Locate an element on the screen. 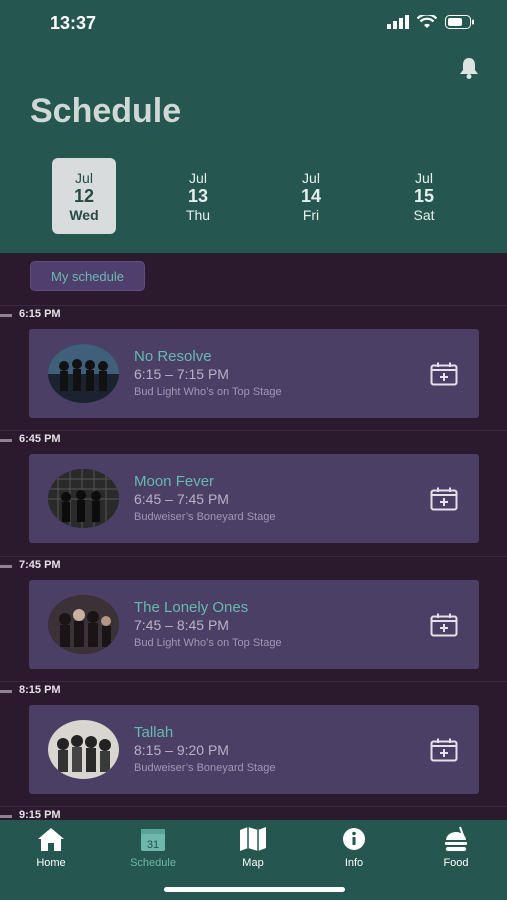 This screenshot has height=900, width=507. info-icon is located at coordinates (354, 839).